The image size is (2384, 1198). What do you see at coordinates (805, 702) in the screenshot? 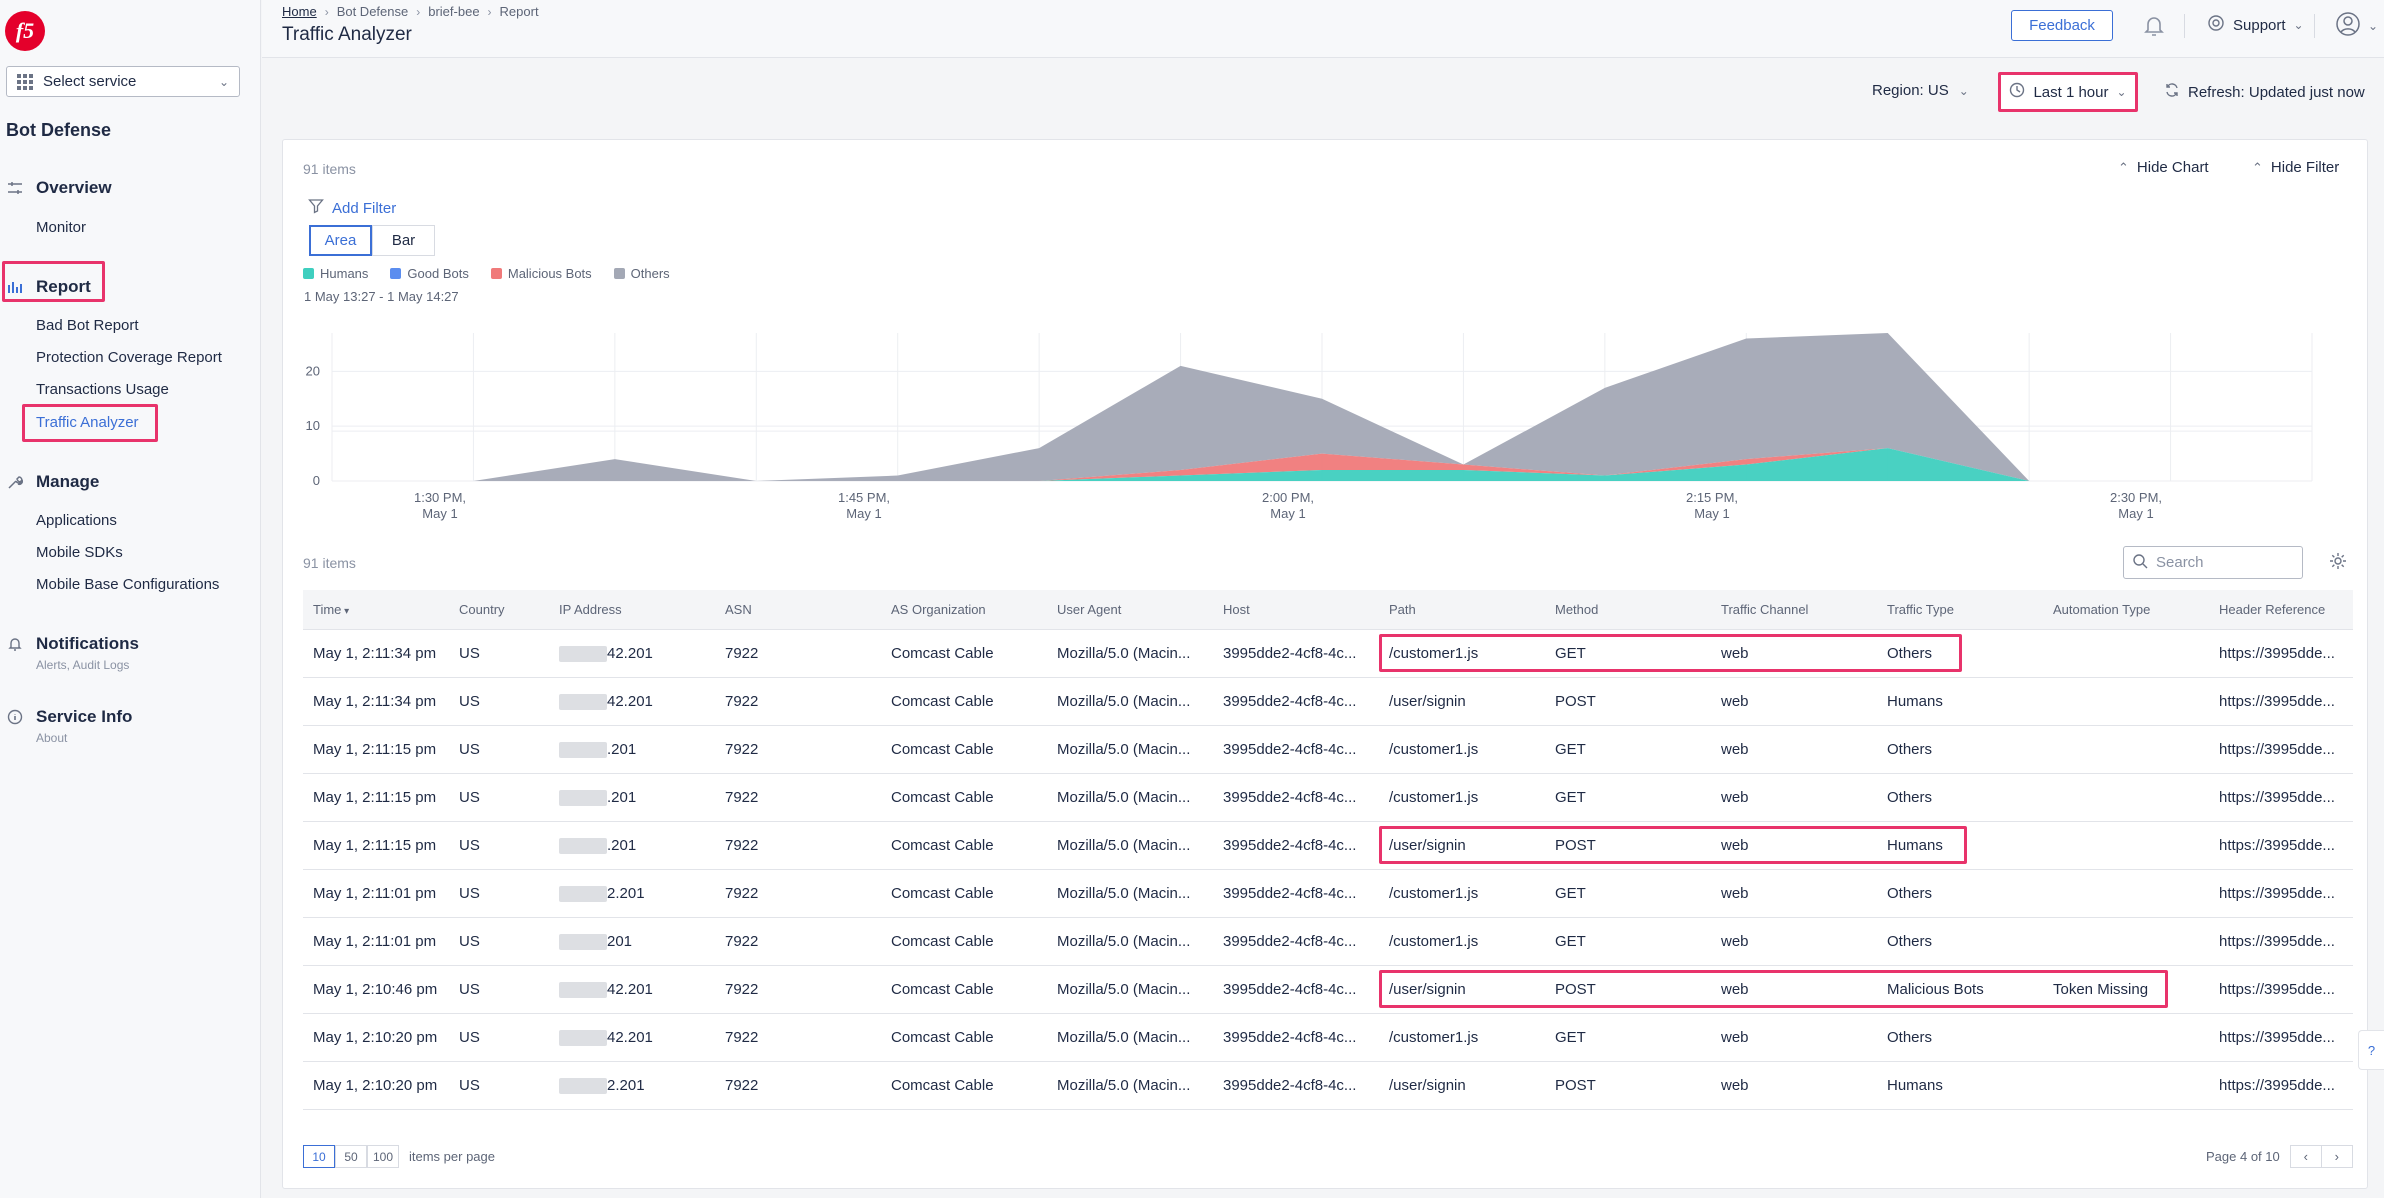
I see `table-cell: 7922` at bounding box center [805, 702].